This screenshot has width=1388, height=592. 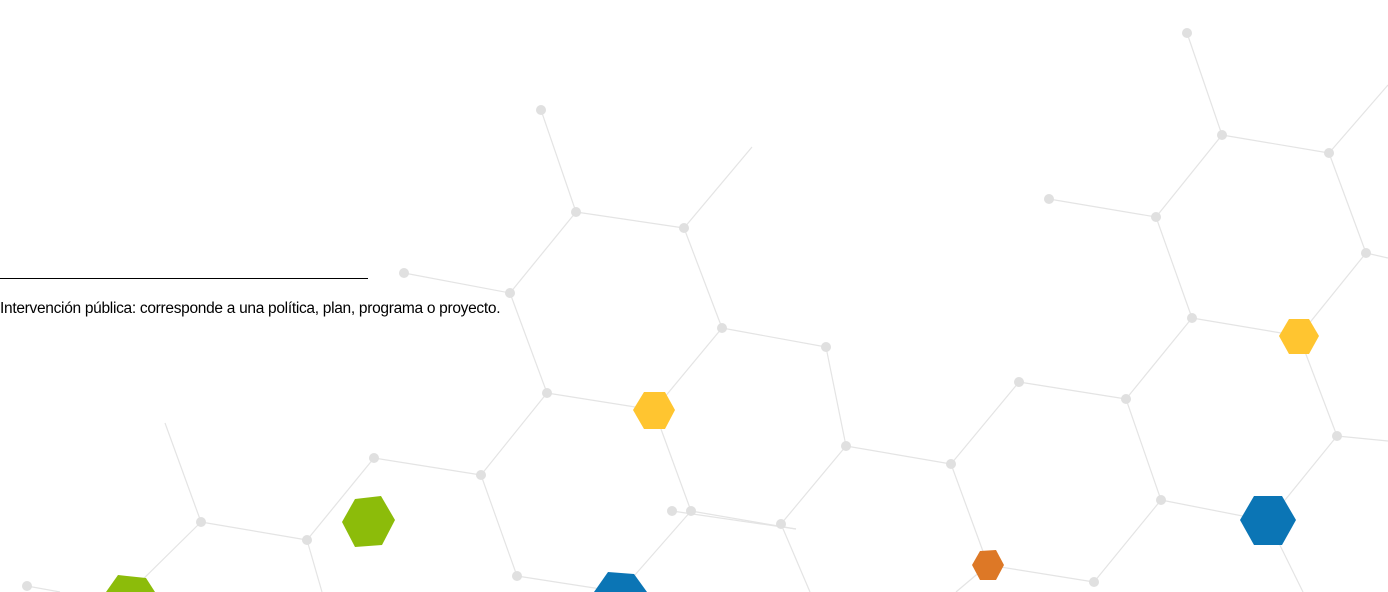 What do you see at coordinates (184, 278) in the screenshot?
I see `footnote-separator` at bounding box center [184, 278].